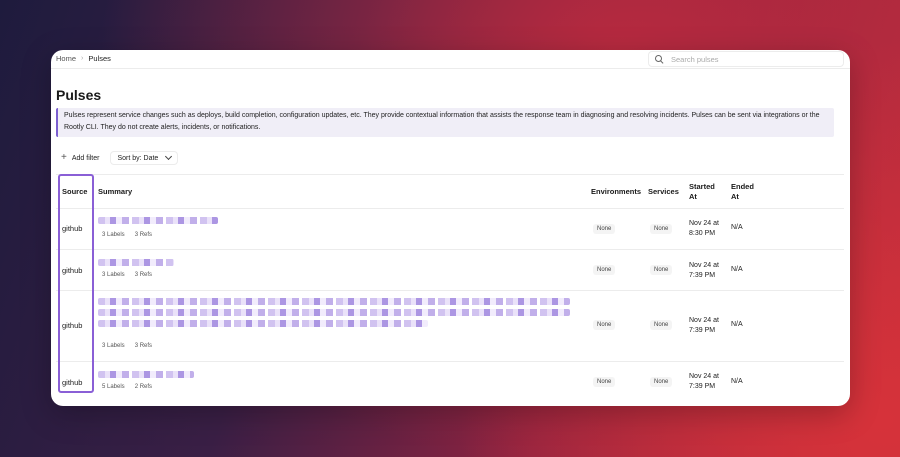 This screenshot has width=900, height=457. What do you see at coordinates (74, 192) in the screenshot?
I see `header-source: Source` at bounding box center [74, 192].